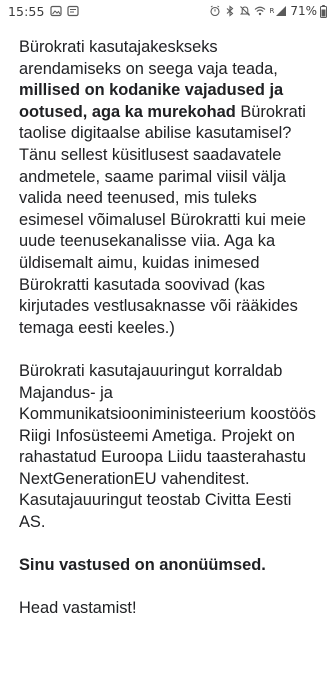 The image size is (335, 688). What do you see at coordinates (72, 11) in the screenshot?
I see `screen-notification-icon` at bounding box center [72, 11].